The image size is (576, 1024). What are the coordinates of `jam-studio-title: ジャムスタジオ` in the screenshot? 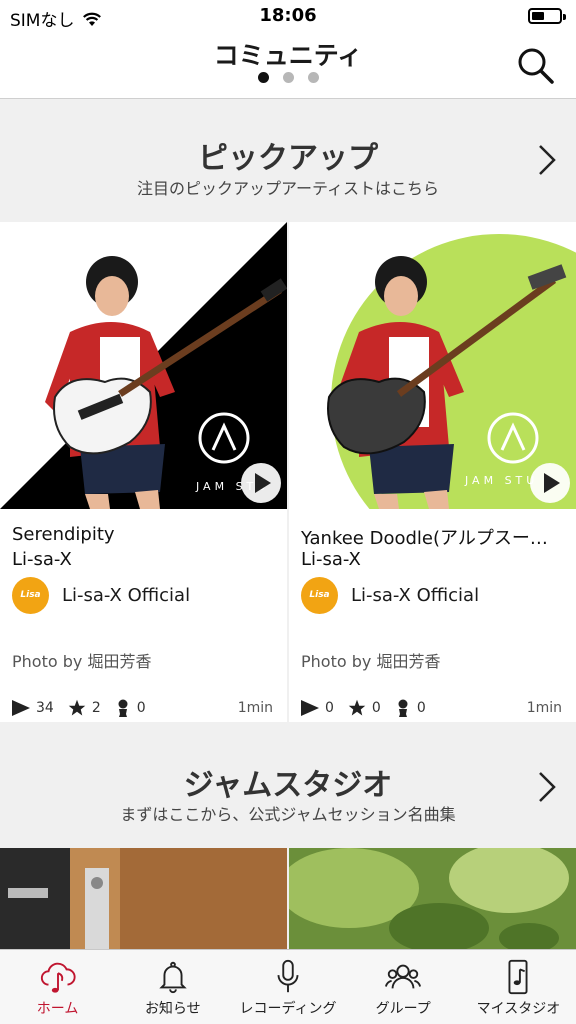 It's located at (288, 785).